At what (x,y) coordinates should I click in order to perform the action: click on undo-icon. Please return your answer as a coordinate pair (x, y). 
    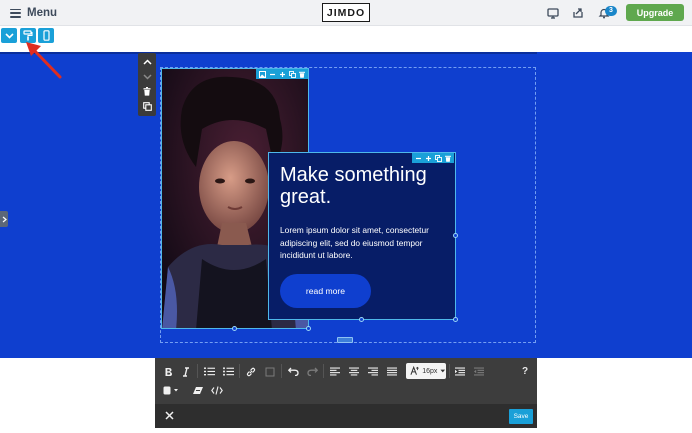
    Looking at the image, I should click on (293, 371).